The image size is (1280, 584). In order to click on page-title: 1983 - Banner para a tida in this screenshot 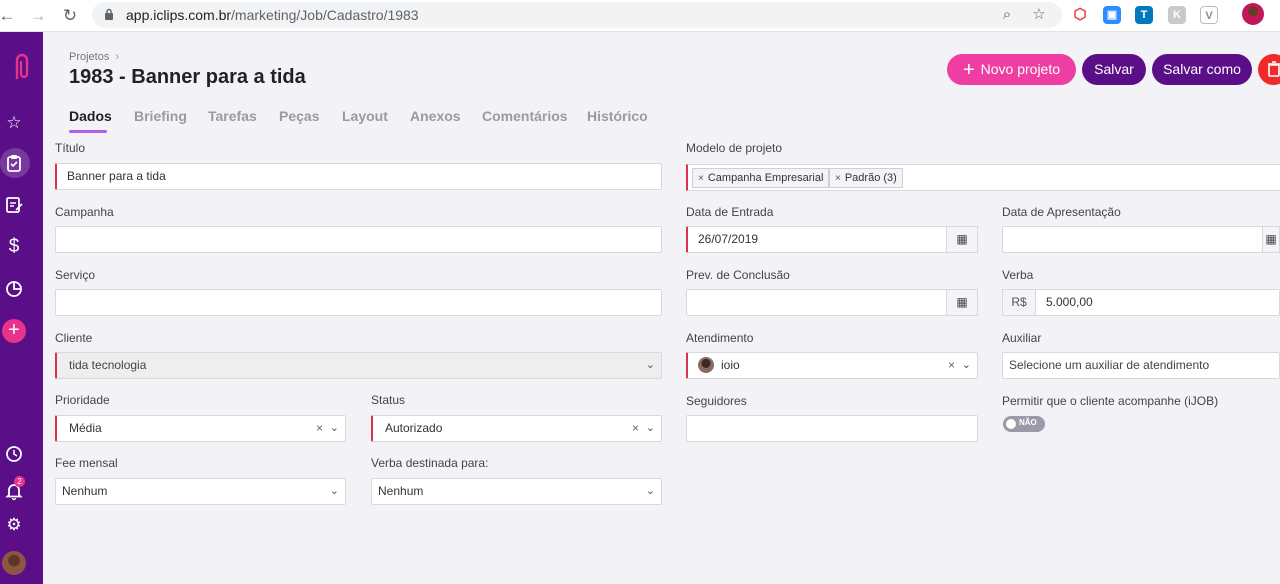, I will do `click(187, 77)`.